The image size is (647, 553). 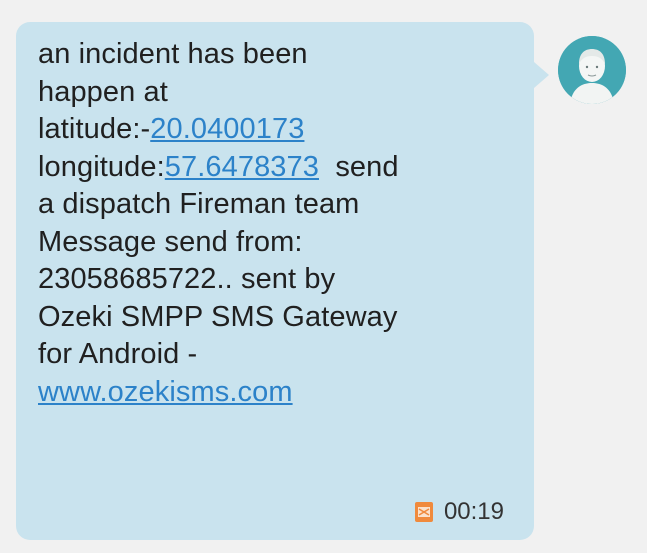 What do you see at coordinates (218, 316) in the screenshot?
I see `line-text: Ozeki SMPP SMS Gateway` at bounding box center [218, 316].